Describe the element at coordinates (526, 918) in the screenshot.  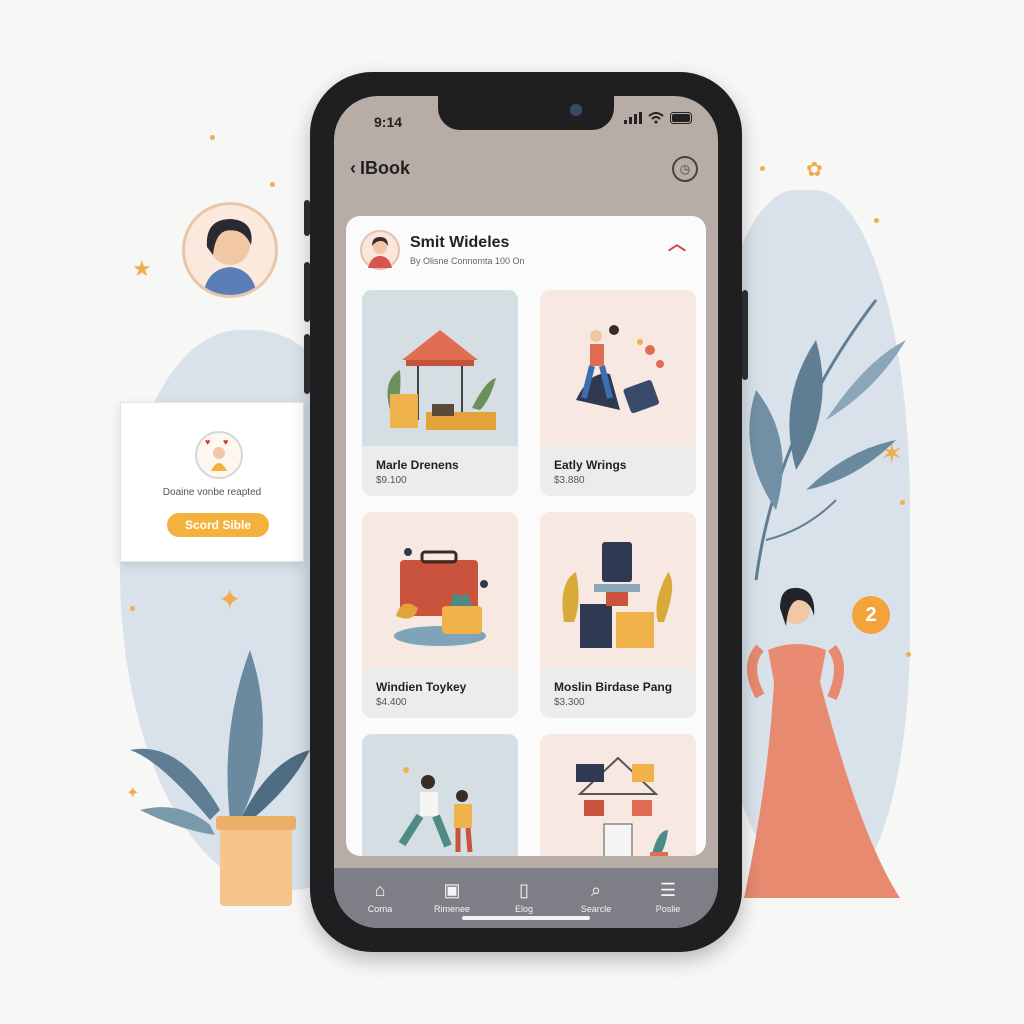
I see `home-indicator` at that location.